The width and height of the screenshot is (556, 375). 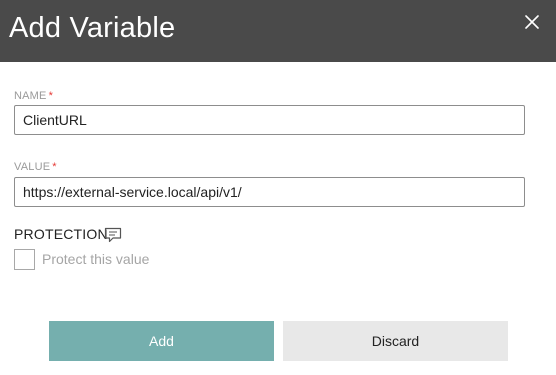 I want to click on value-field-label: VALUE *, so click(x=35, y=167).